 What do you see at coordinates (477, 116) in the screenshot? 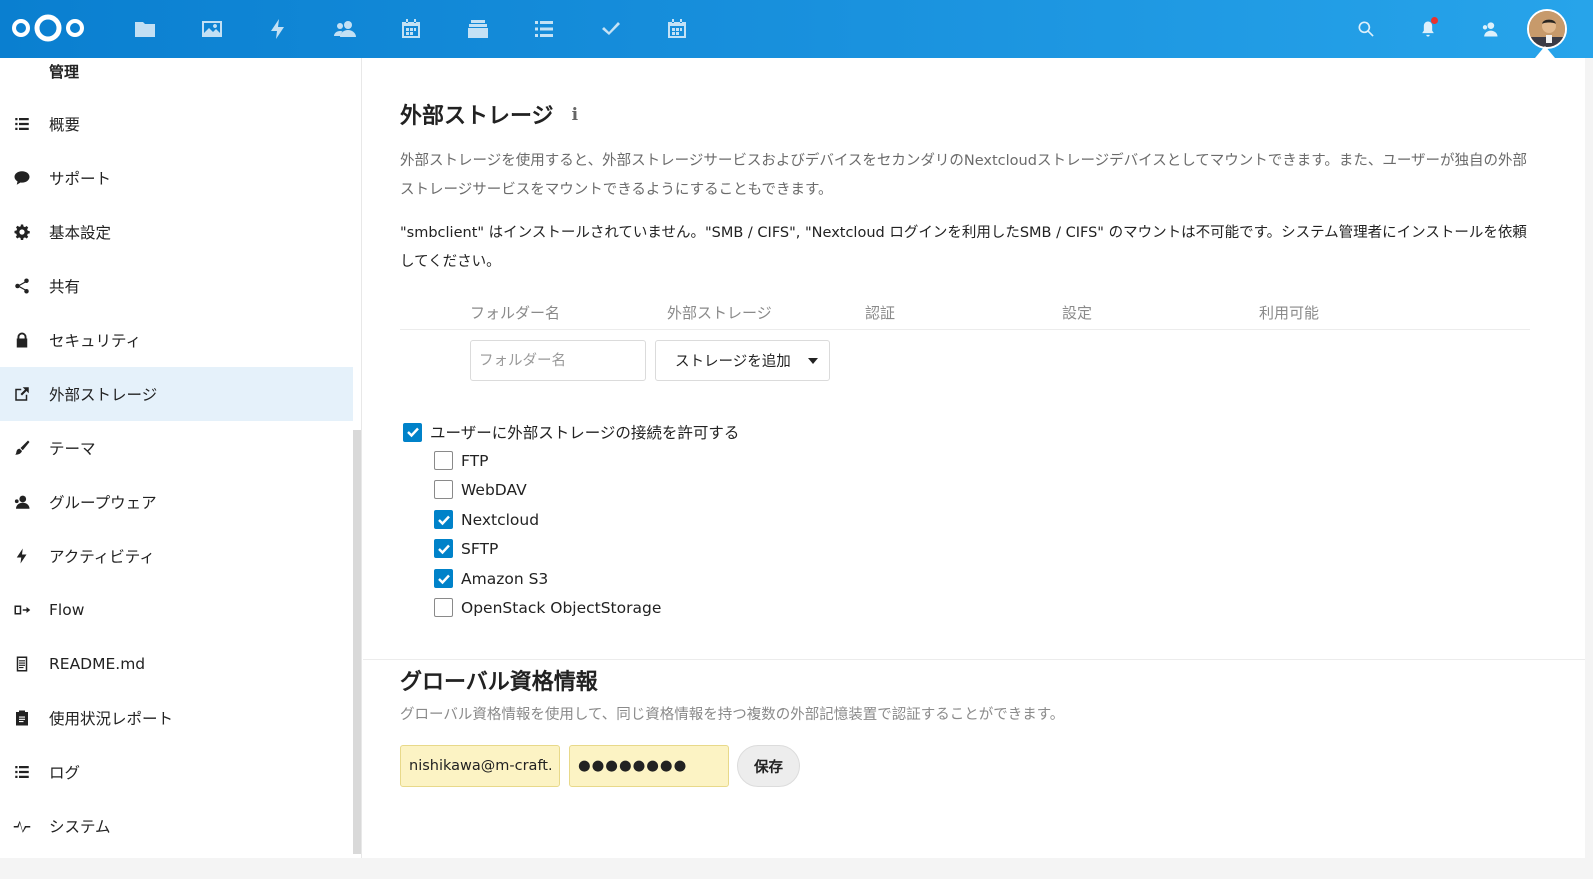
I see `page-title: 外部ストレージ` at bounding box center [477, 116].